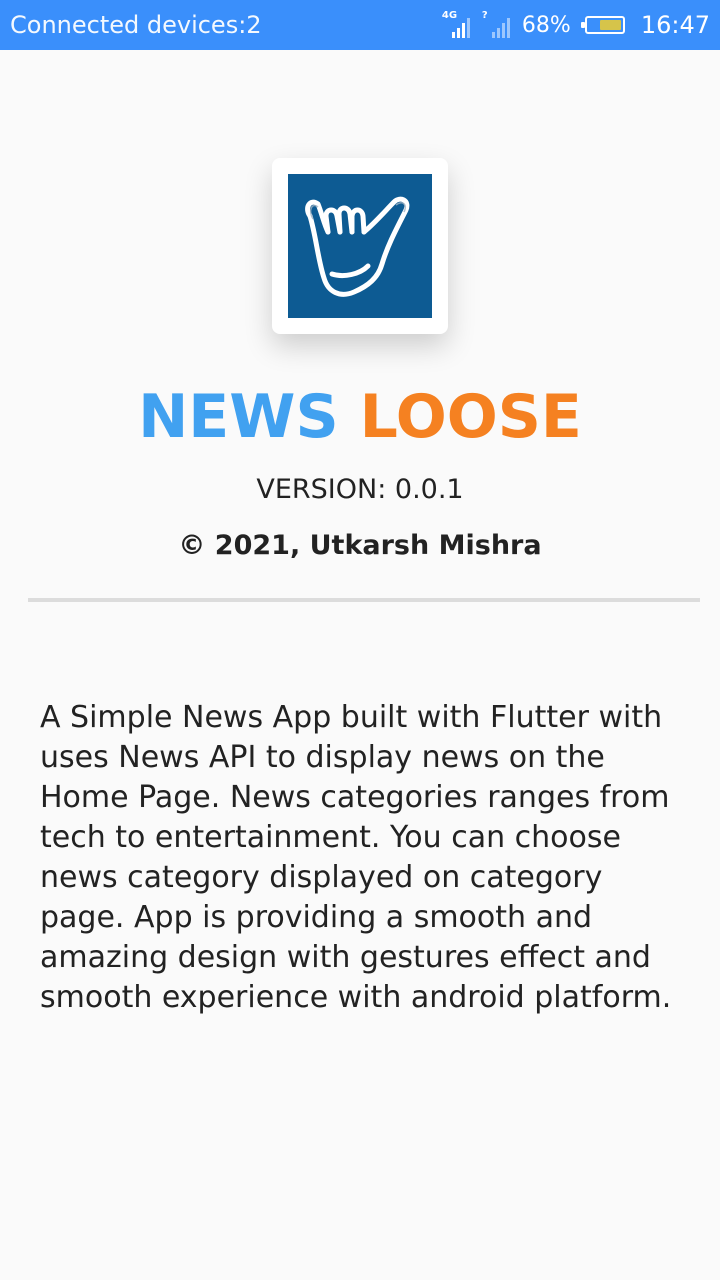  Describe the element at coordinates (484, 15) in the screenshot. I see `network-unknown-label: ?` at that location.